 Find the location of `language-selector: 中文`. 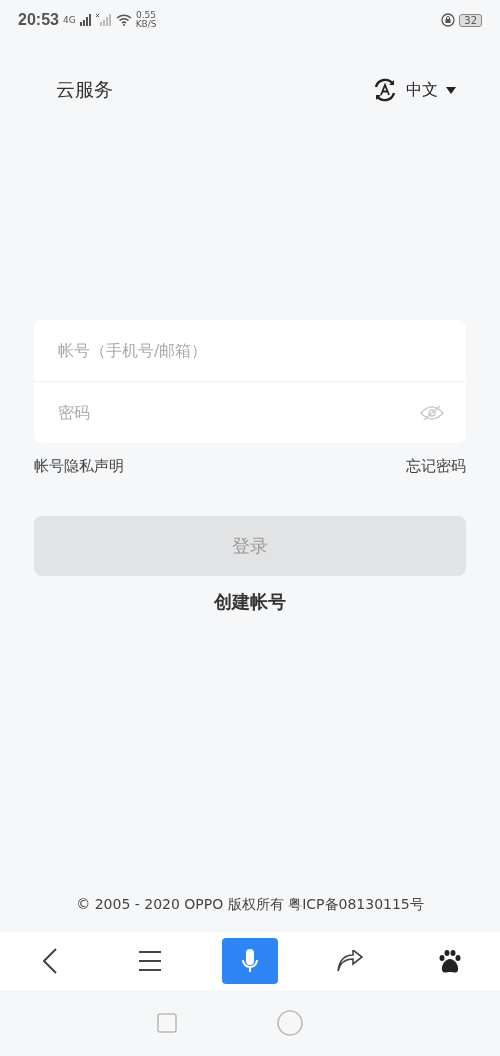

language-selector: 中文 is located at coordinates (414, 90).